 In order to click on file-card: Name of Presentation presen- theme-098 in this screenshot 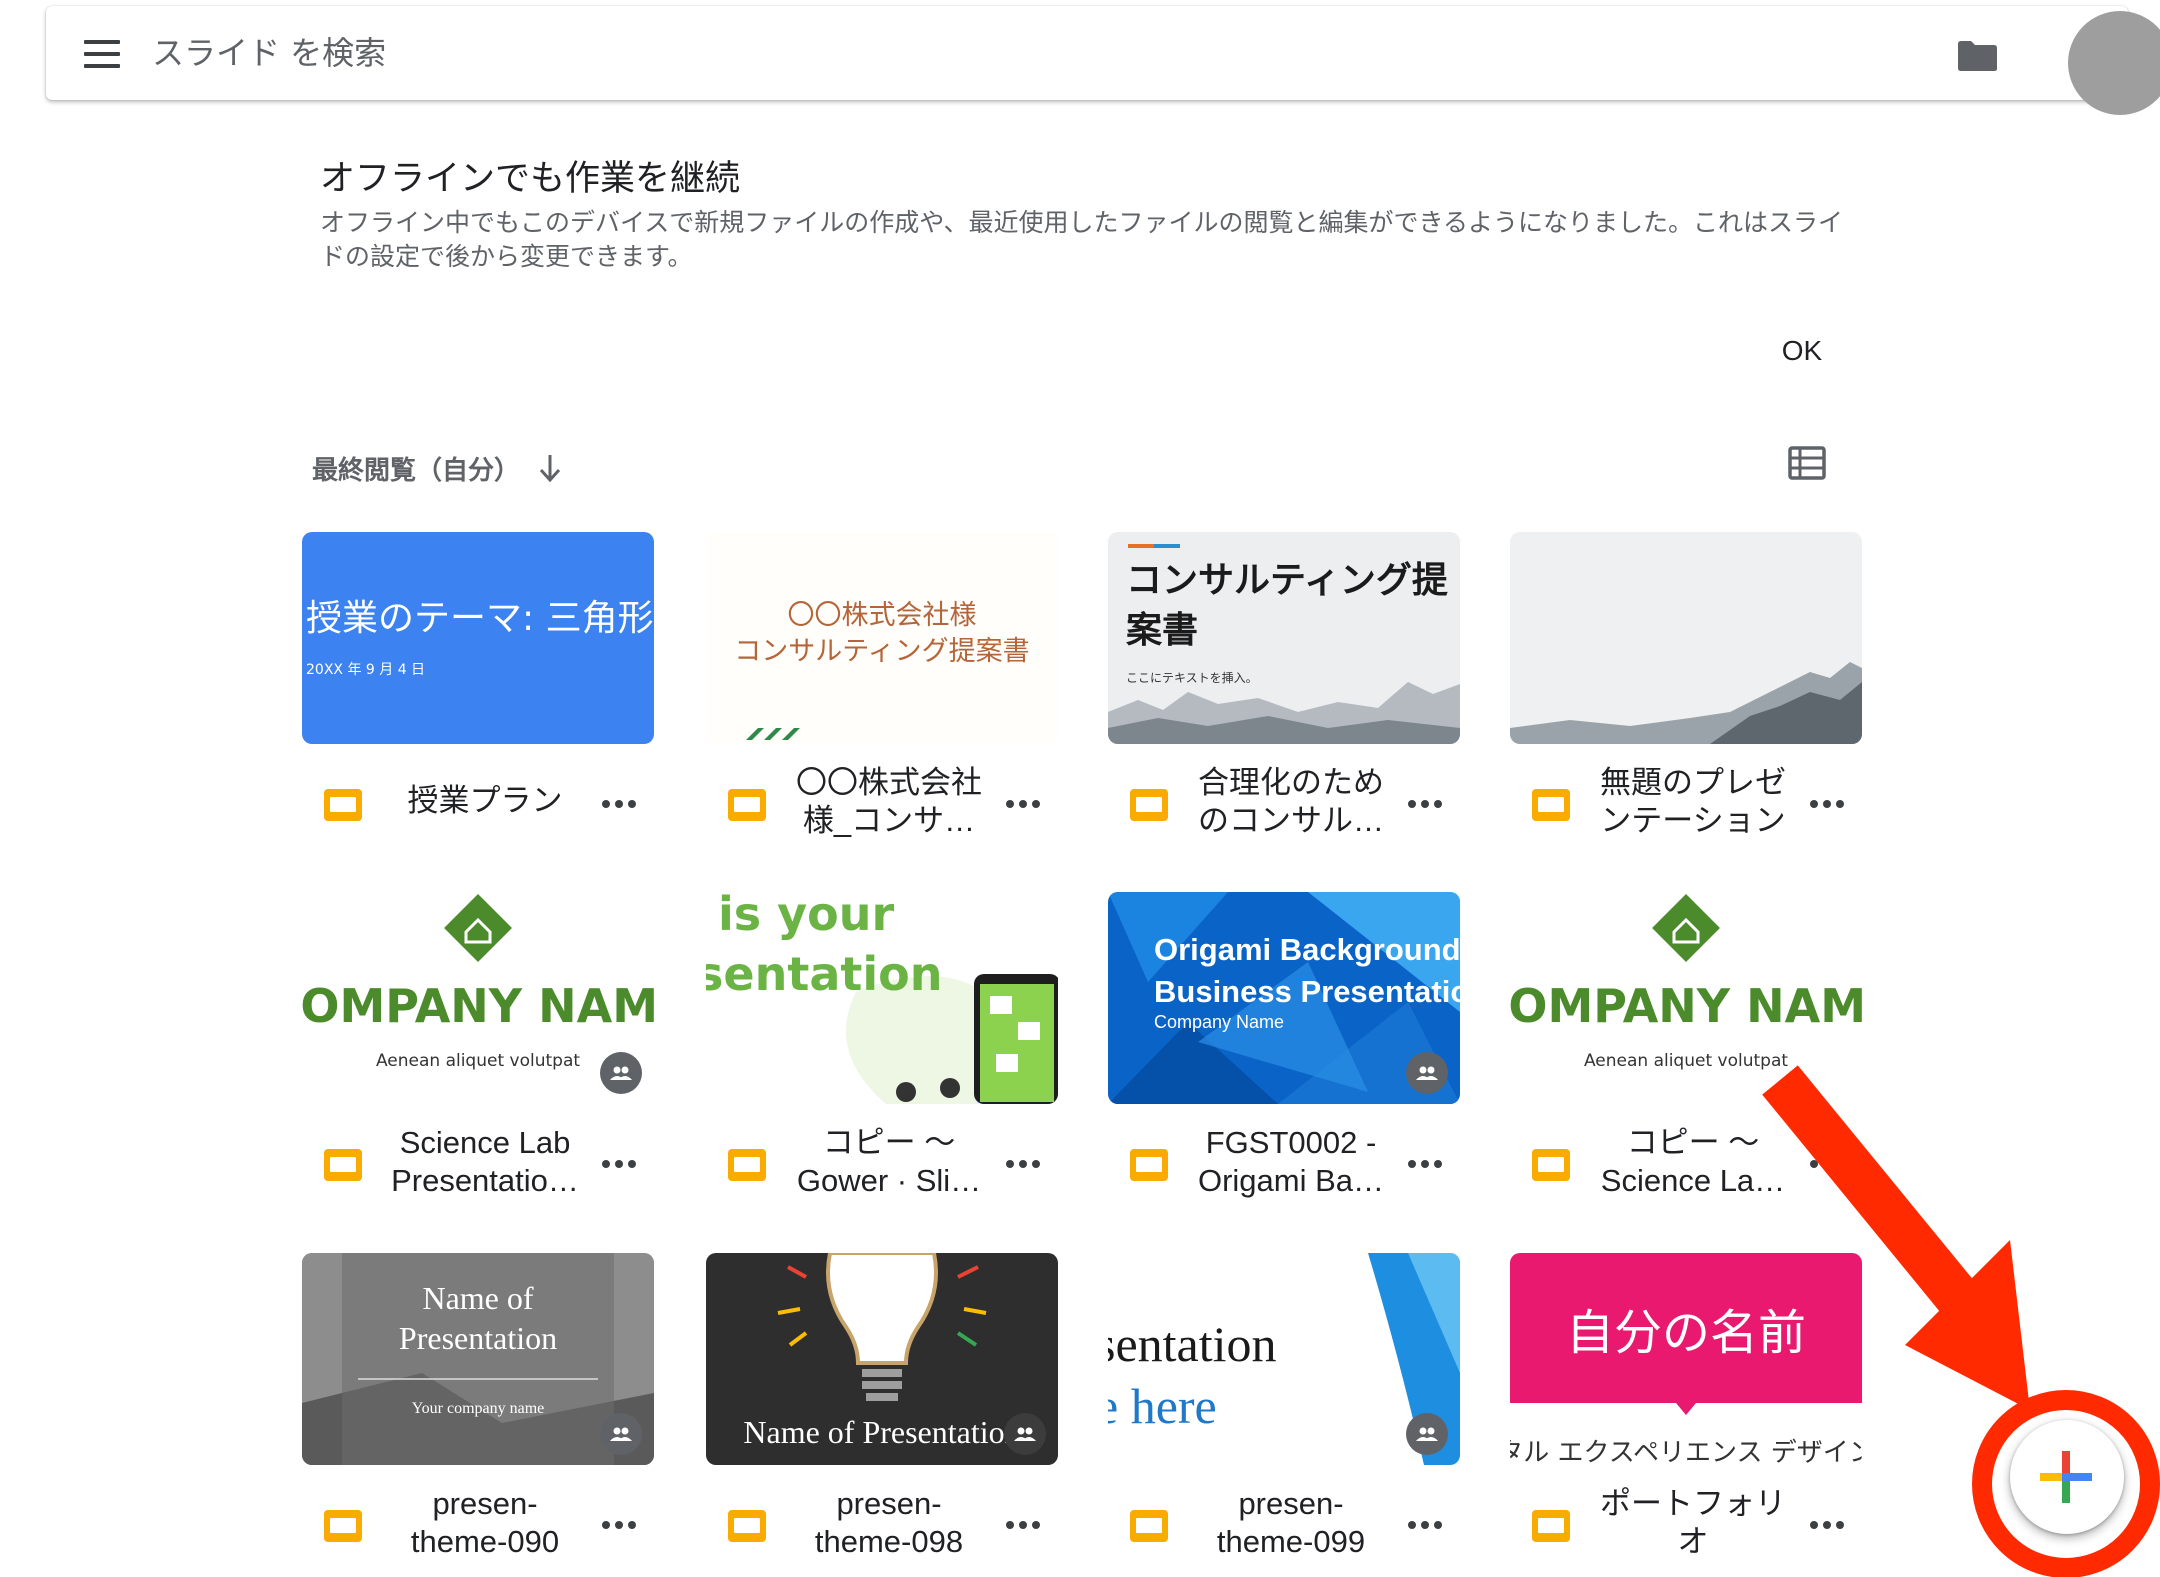, I will do `click(882, 1413)`.